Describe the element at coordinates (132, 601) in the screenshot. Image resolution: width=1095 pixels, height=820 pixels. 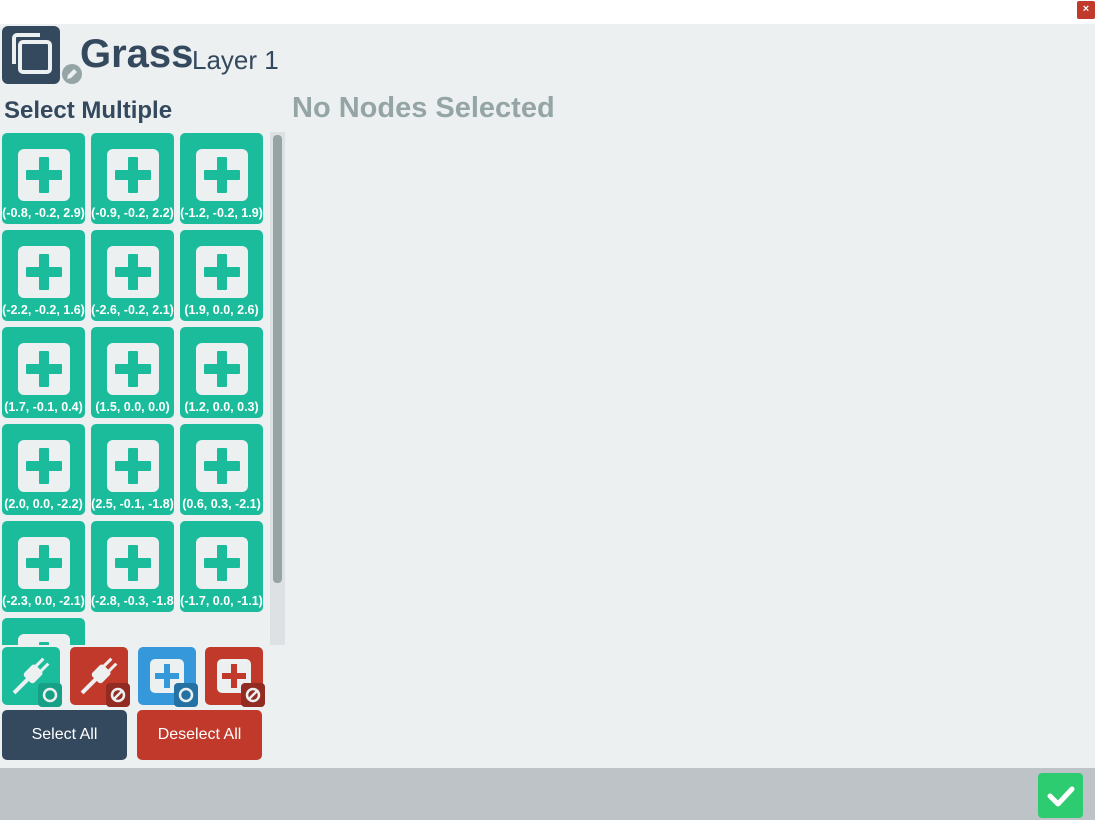
I see `node-coordinates: (-2.8, -0.3, -1.8)` at that location.